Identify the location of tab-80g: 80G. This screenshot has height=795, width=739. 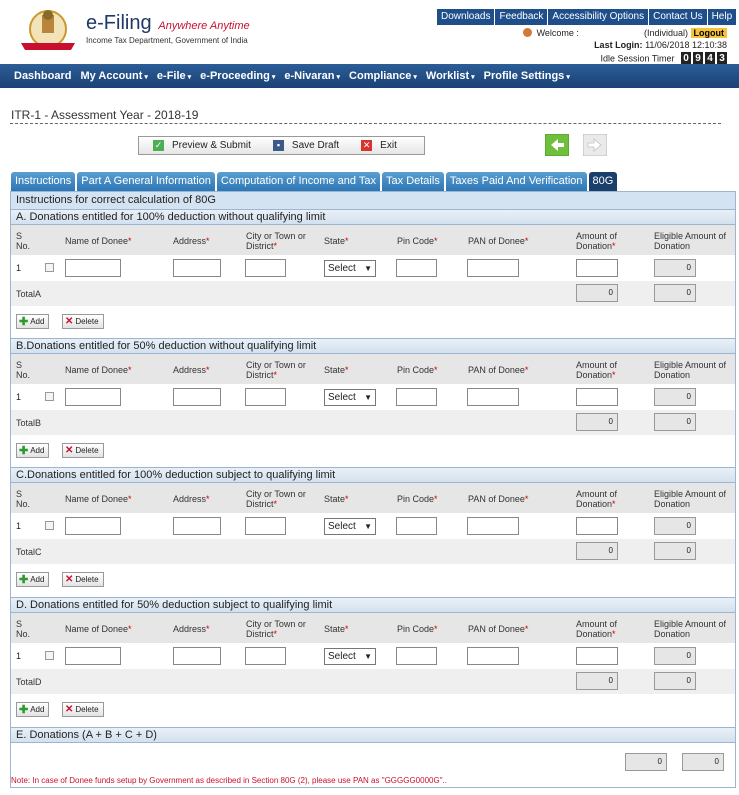
(603, 181).